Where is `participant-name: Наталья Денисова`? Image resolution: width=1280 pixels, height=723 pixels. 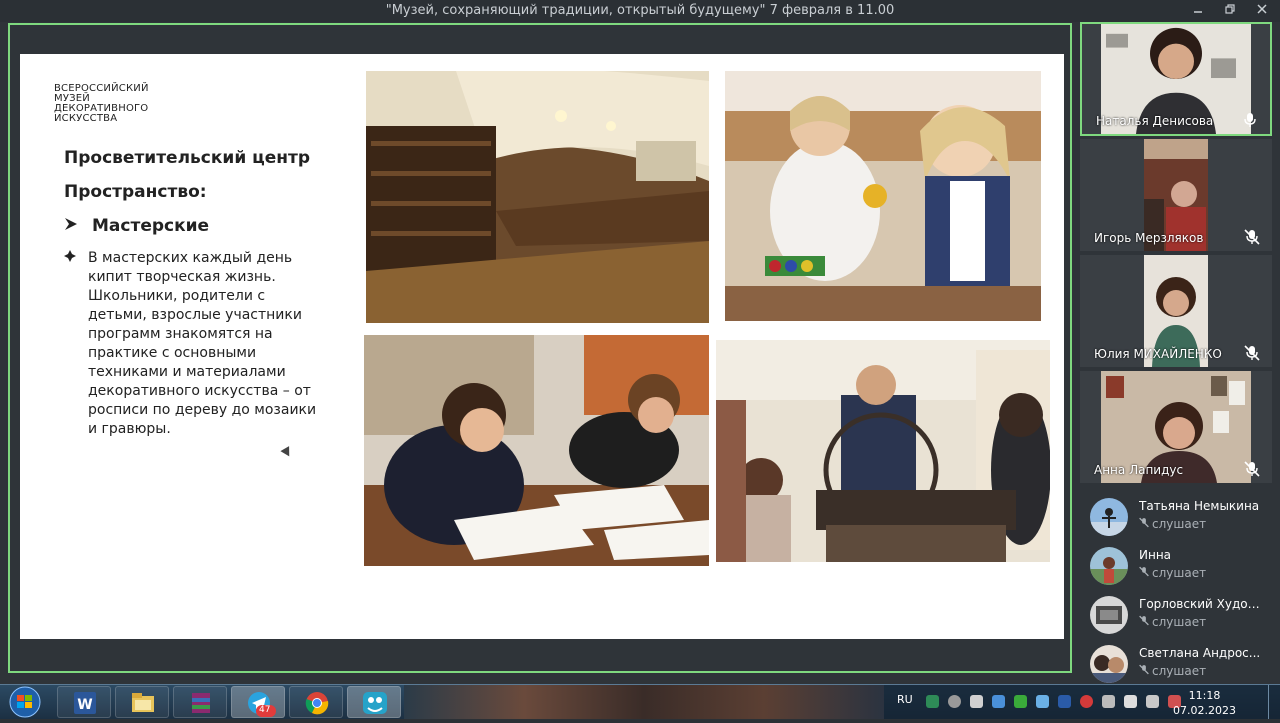 participant-name: Наталья Денисова is located at coordinates (1155, 121).